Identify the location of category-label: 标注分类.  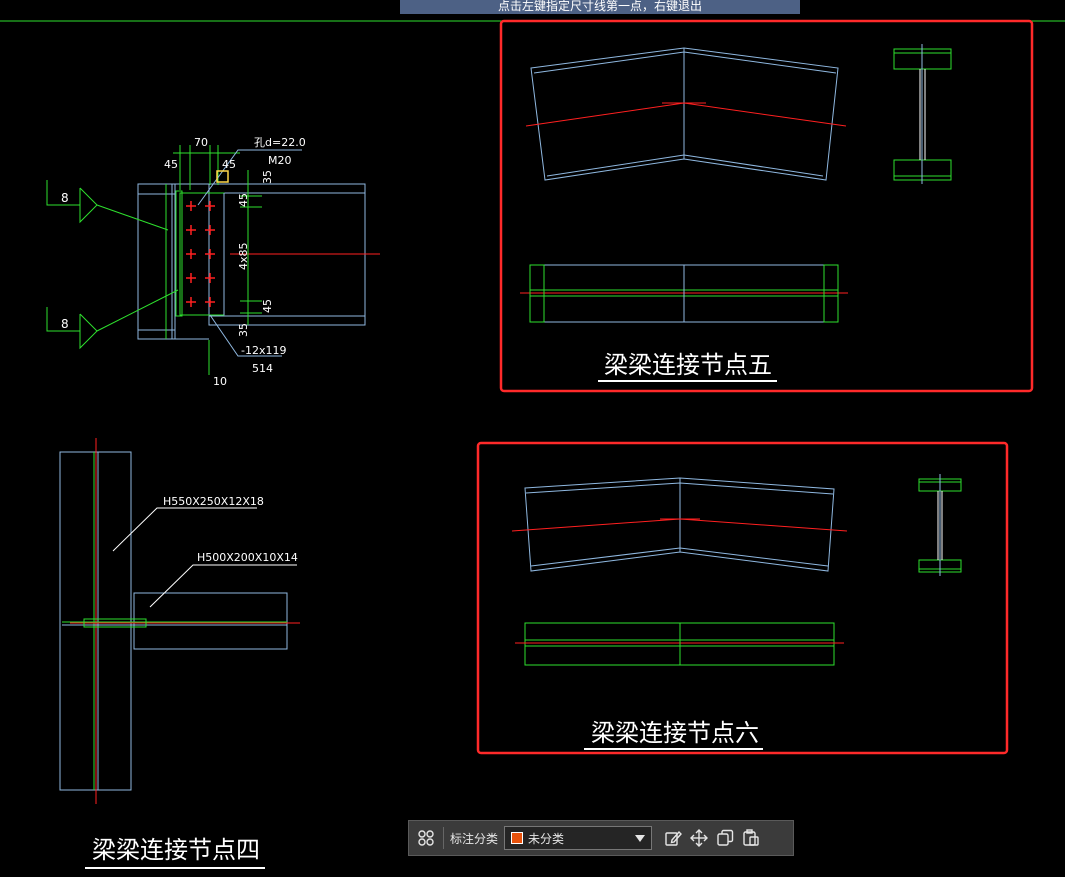
(474, 838).